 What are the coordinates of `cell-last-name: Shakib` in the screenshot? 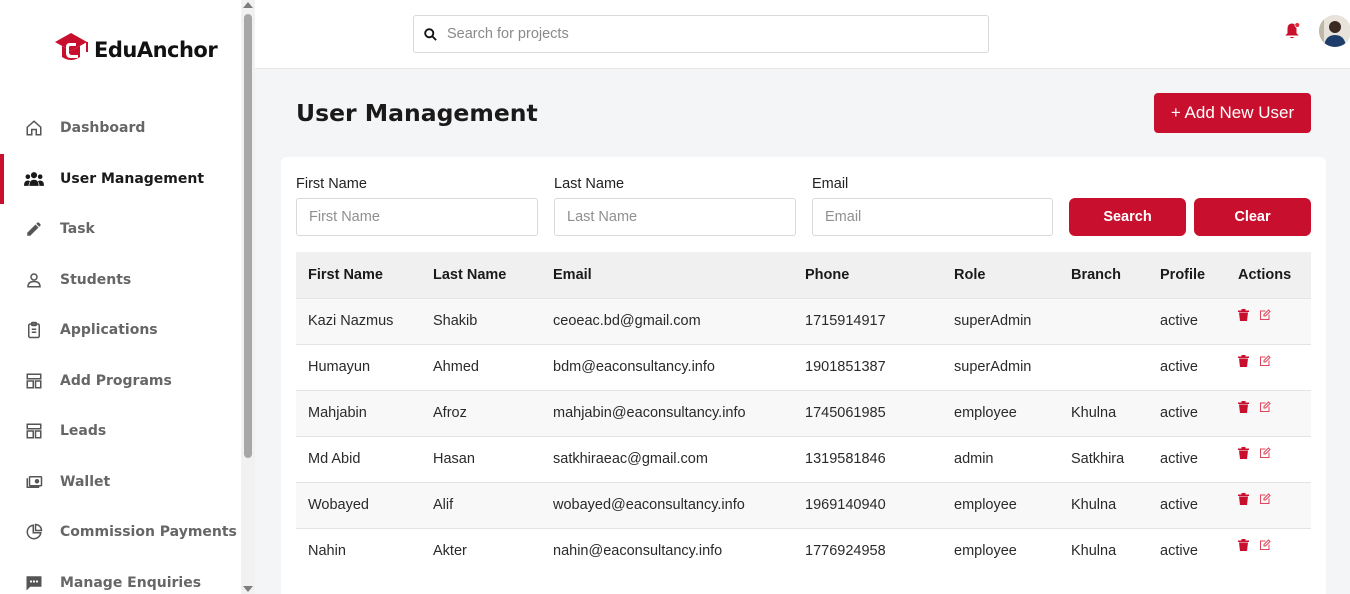 It's located at (481, 320).